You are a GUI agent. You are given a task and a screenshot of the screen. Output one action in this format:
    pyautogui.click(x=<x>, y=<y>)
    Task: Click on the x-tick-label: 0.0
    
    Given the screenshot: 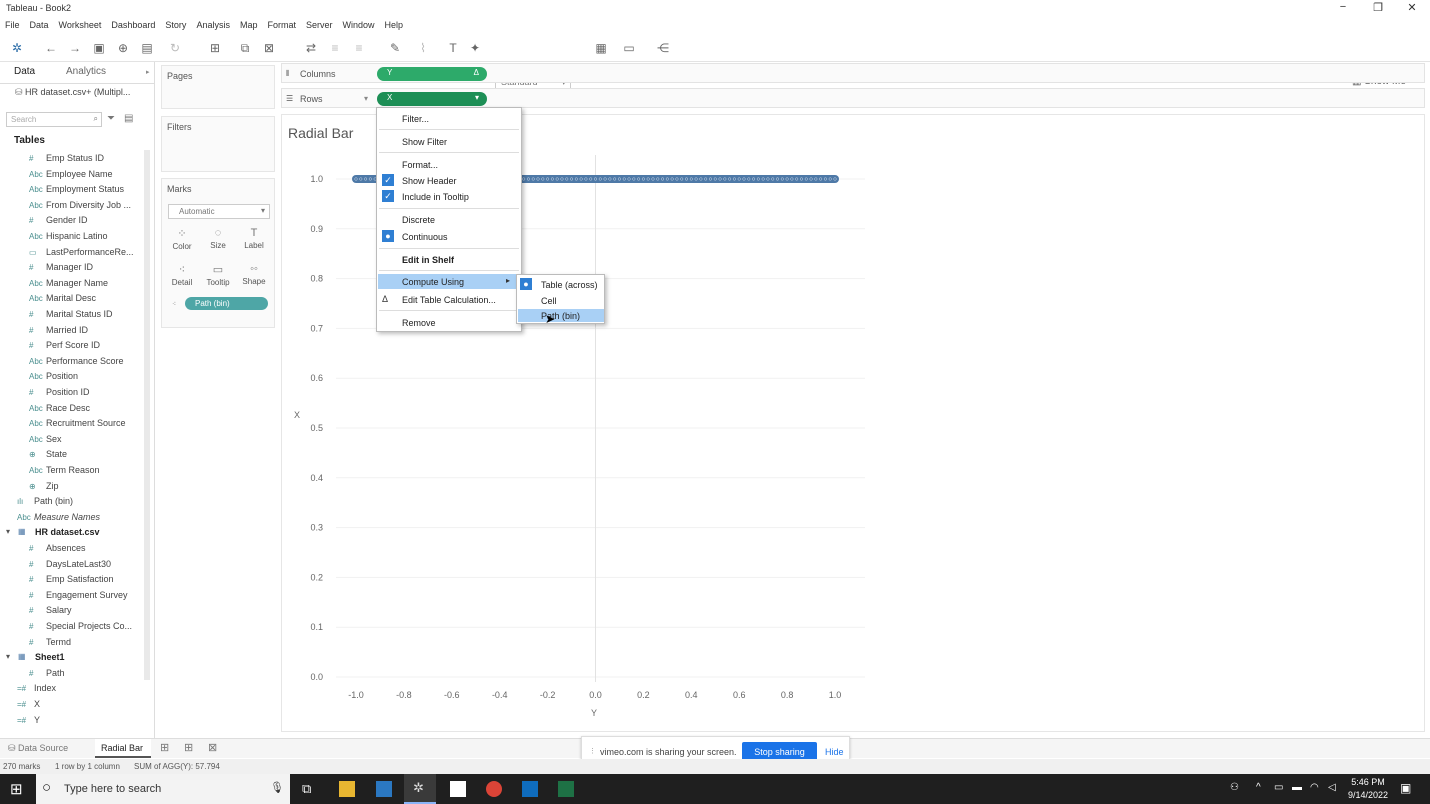 What is the action you would take?
    pyautogui.click(x=595, y=695)
    